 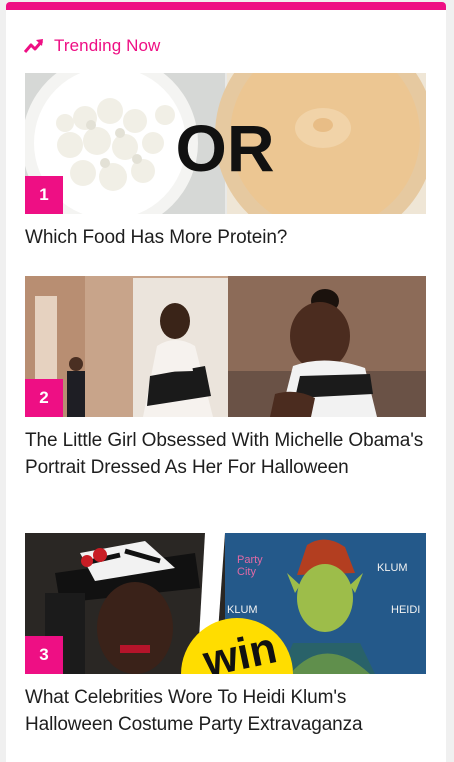 What do you see at coordinates (107, 45) in the screenshot?
I see `widget-title: Trending Now` at bounding box center [107, 45].